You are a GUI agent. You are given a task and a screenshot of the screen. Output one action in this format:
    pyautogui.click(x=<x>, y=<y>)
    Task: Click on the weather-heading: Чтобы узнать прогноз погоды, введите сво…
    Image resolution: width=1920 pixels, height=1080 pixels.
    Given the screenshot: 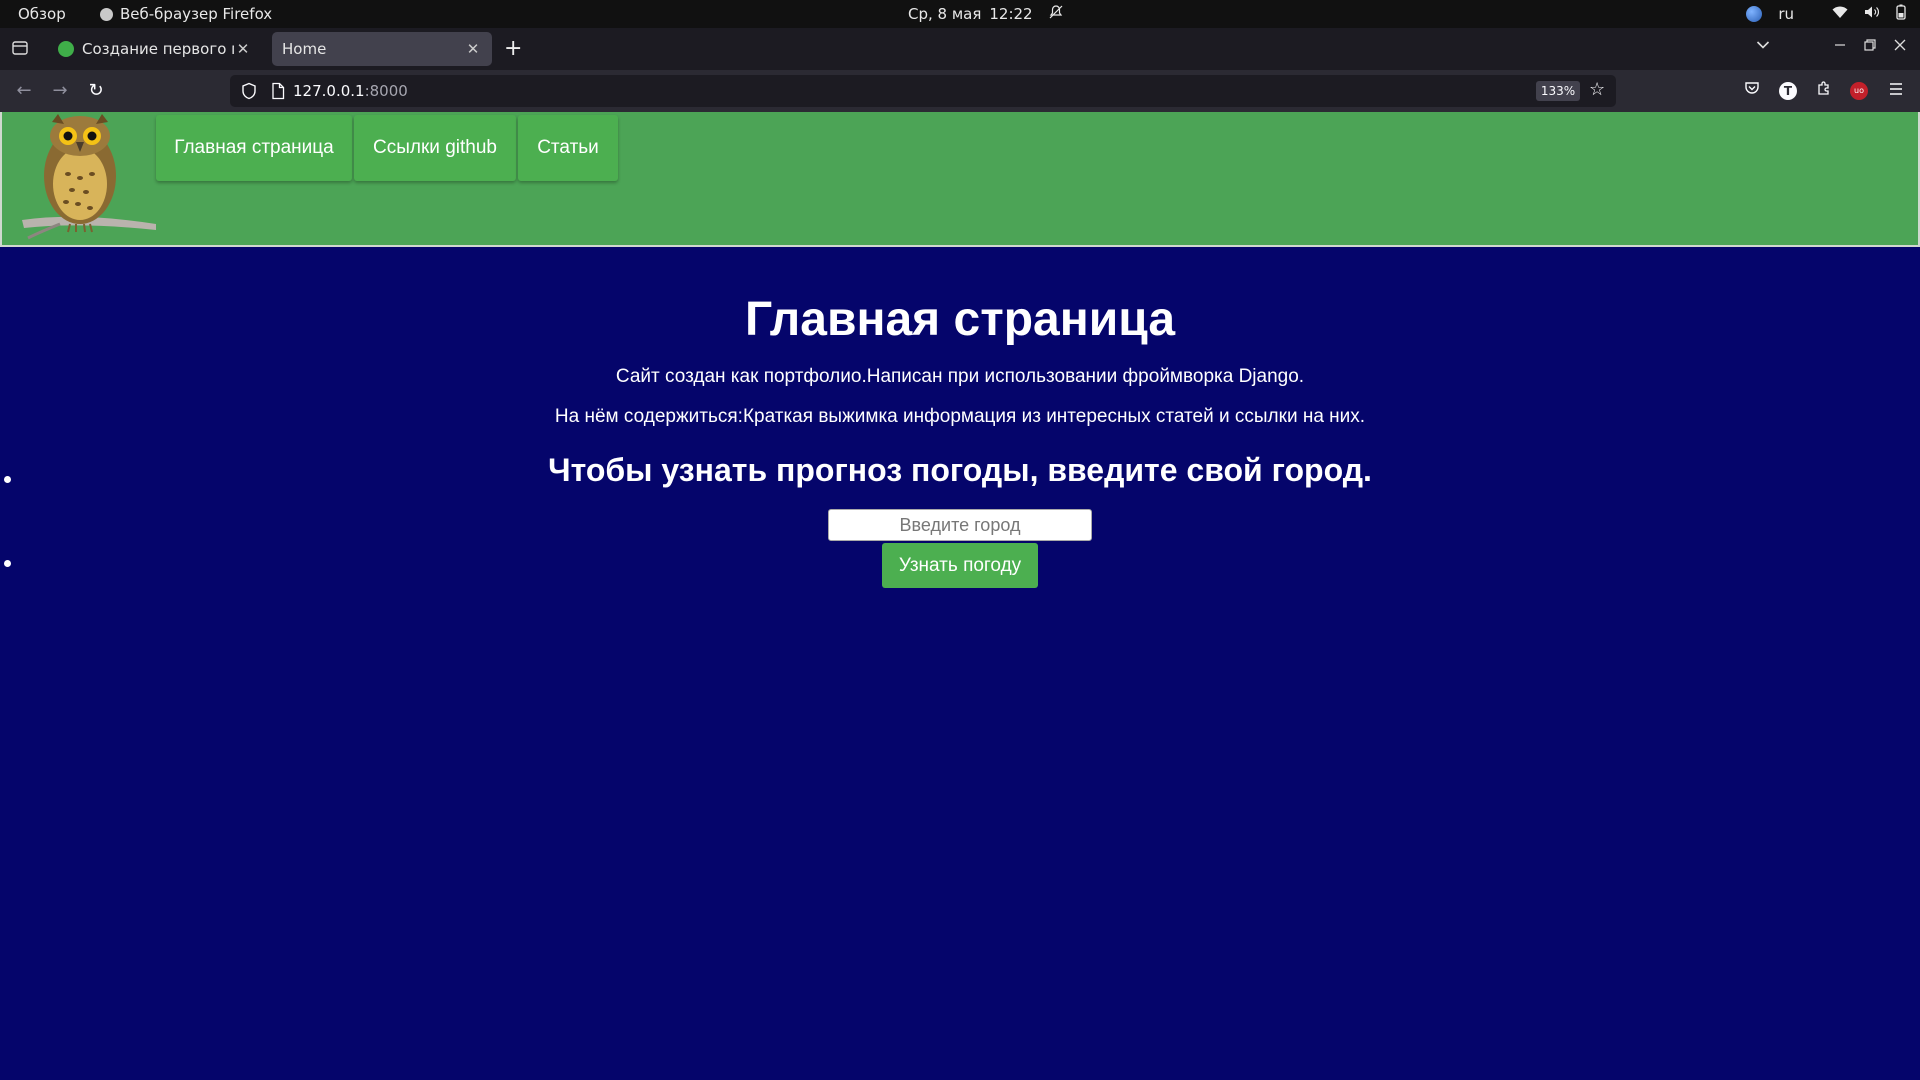 What is the action you would take?
    pyautogui.click(x=960, y=470)
    